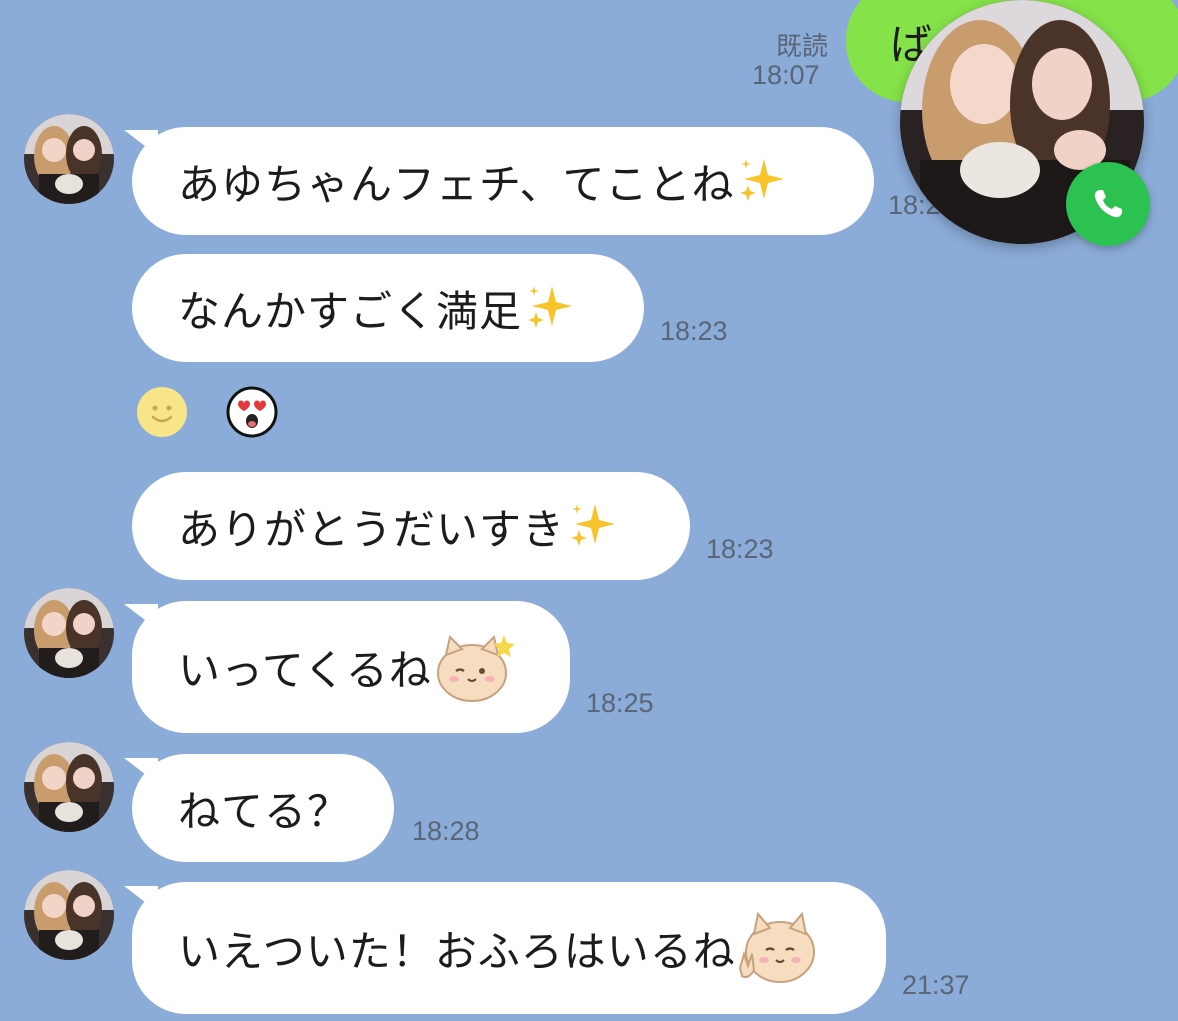 This screenshot has height=1021, width=1178. I want to click on read-status-label: 既読, so click(802, 47).